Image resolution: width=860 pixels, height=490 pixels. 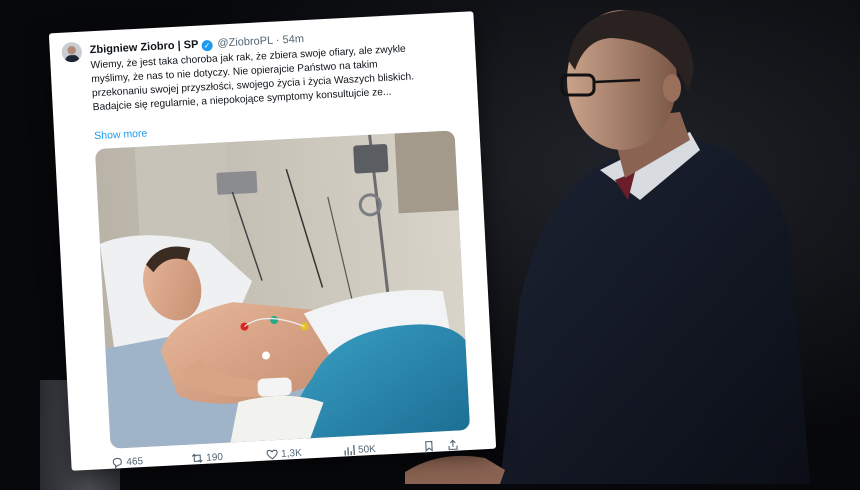 I want to click on verified-icon: ✓, so click(x=207, y=45).